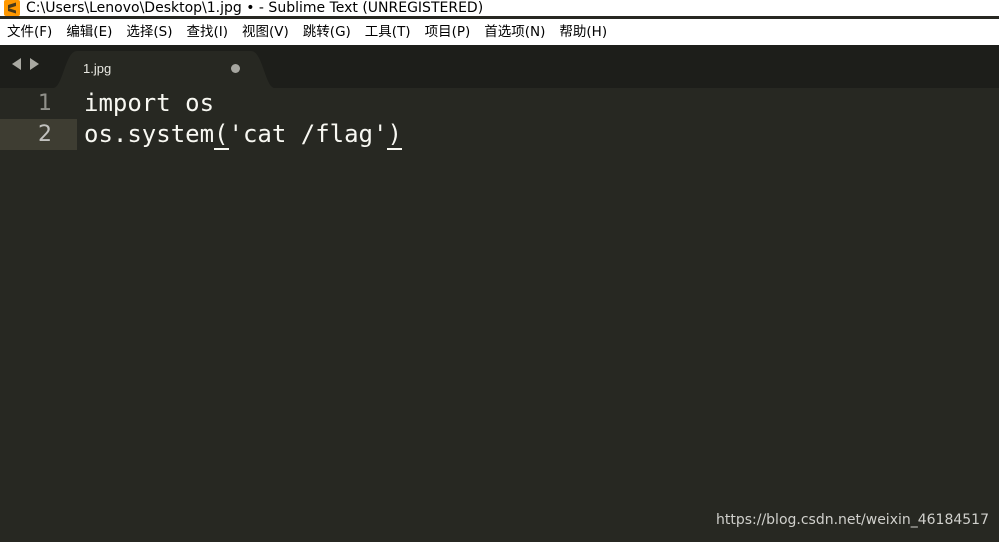  What do you see at coordinates (164, 69) in the screenshot?
I see `tab-1-jpg: 1.jpg` at bounding box center [164, 69].